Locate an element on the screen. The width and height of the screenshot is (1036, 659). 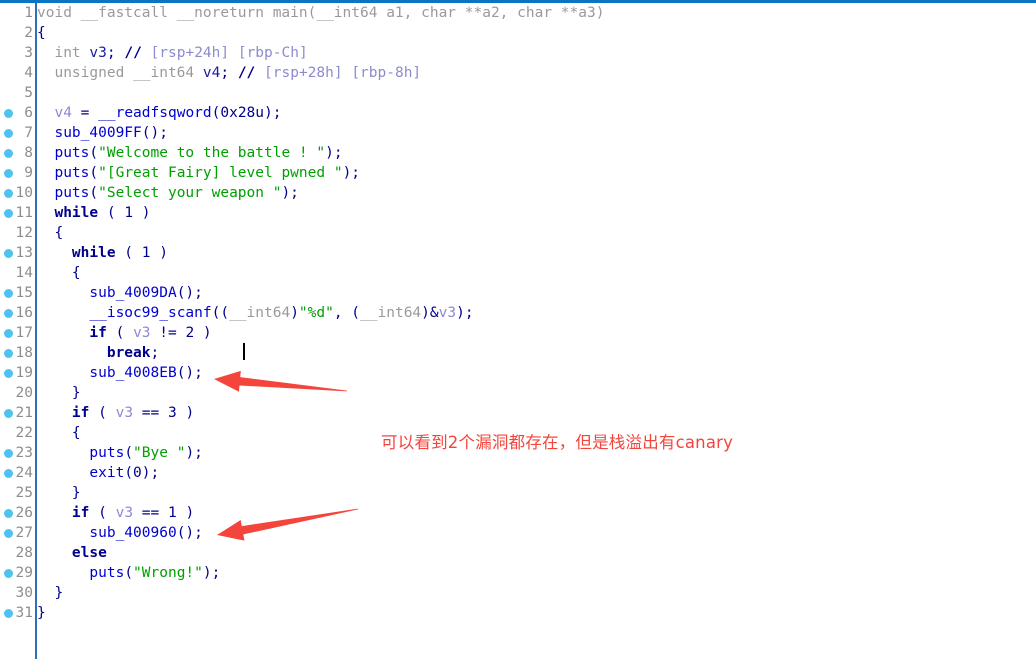
annotation-note: 可以看到2个漏洞都存在，但是栈溢出有canary is located at coordinates (557, 442).